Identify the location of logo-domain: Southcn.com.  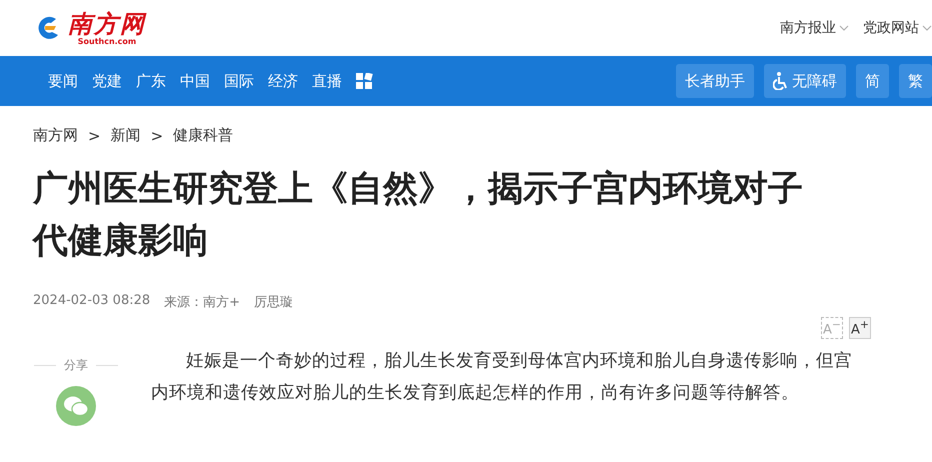
(107, 41).